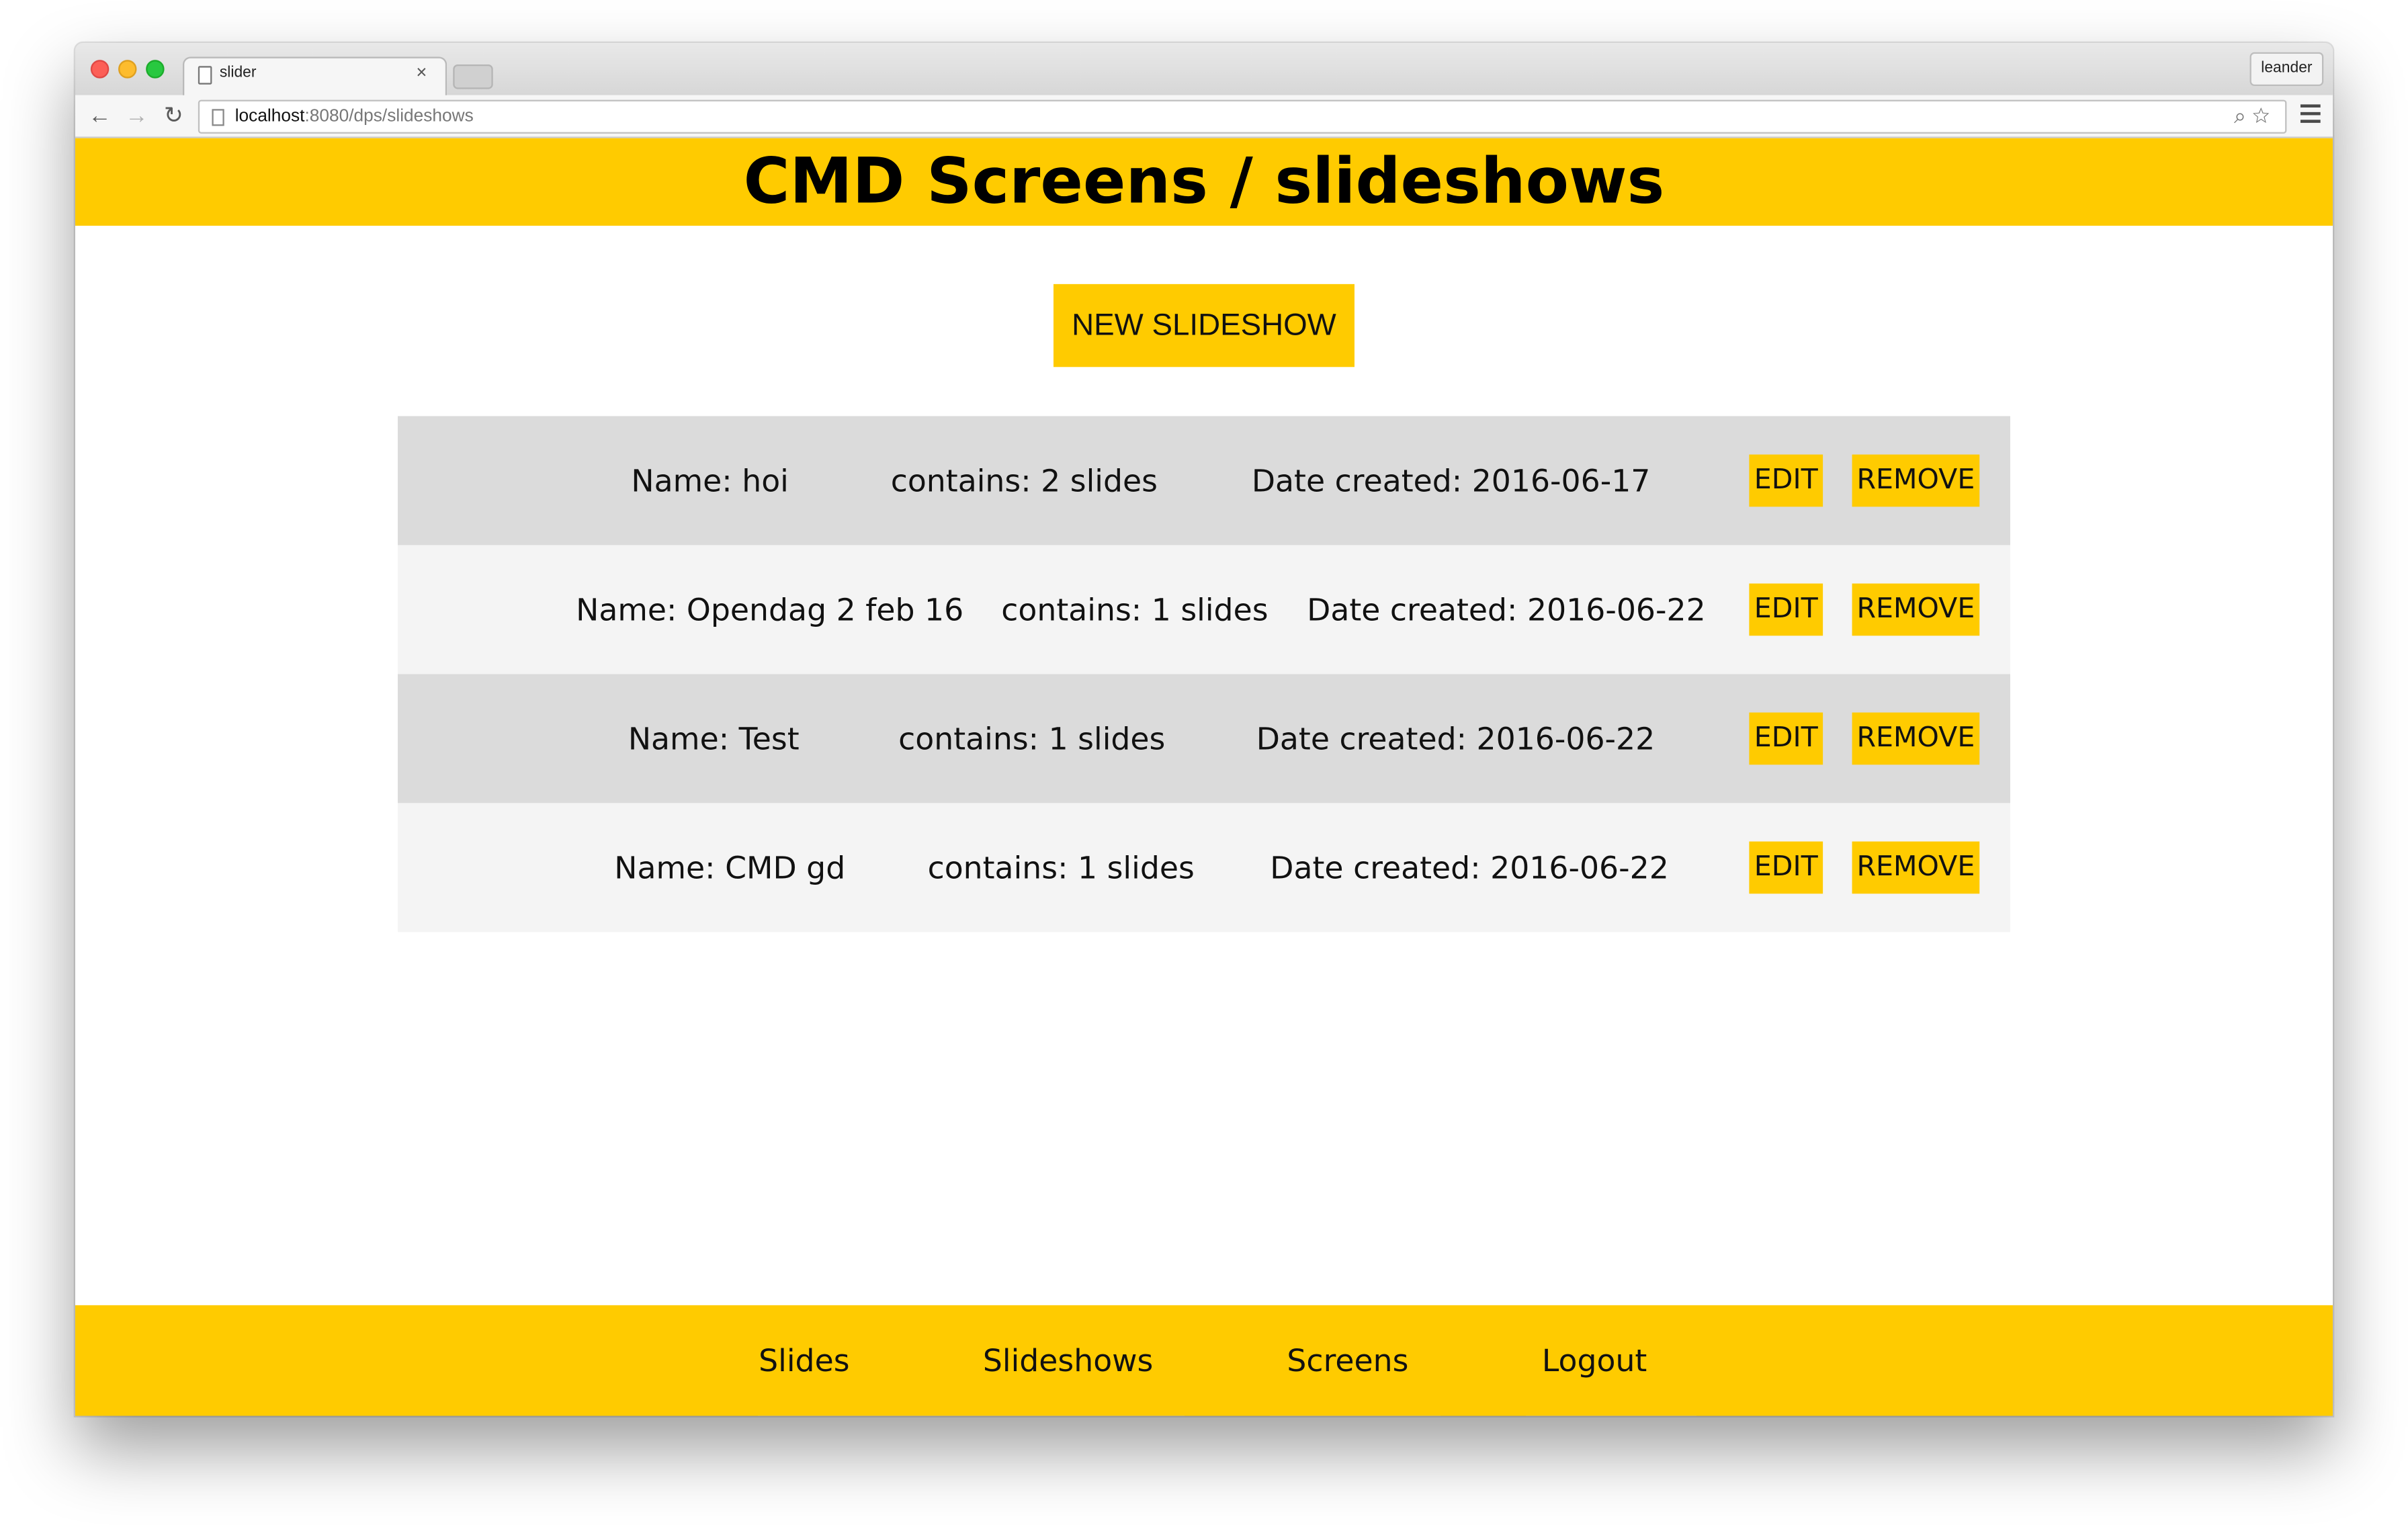 The image size is (2408, 1525). What do you see at coordinates (1204, 1360) in the screenshot?
I see `footer-nav: Slides Slideshows Screens Logout` at bounding box center [1204, 1360].